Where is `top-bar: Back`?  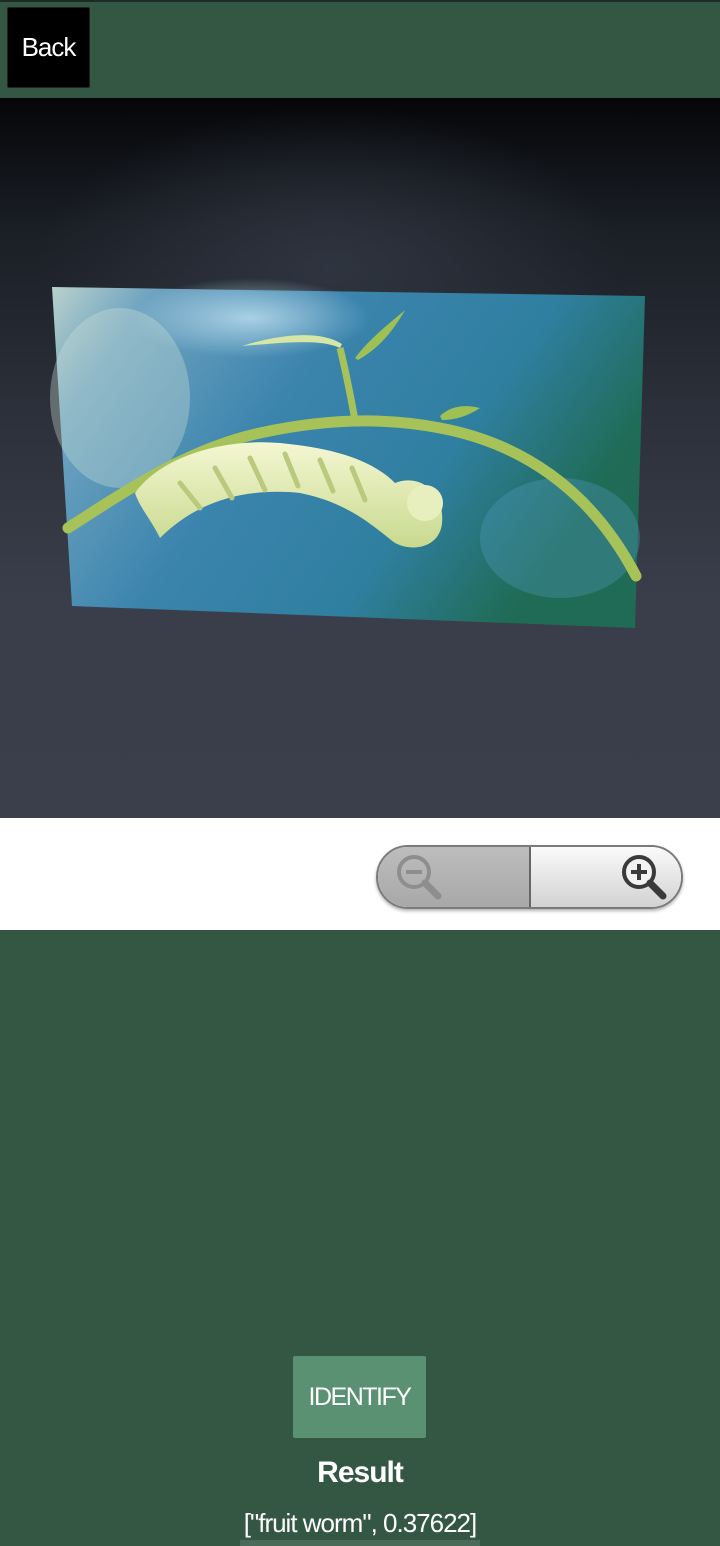 top-bar: Back is located at coordinates (360, 49).